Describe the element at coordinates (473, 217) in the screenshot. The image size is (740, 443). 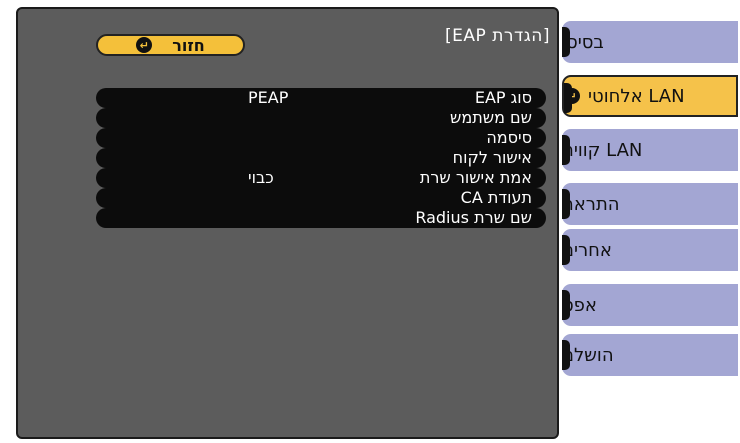
I see `setting-label: שם שרת Radius` at that location.